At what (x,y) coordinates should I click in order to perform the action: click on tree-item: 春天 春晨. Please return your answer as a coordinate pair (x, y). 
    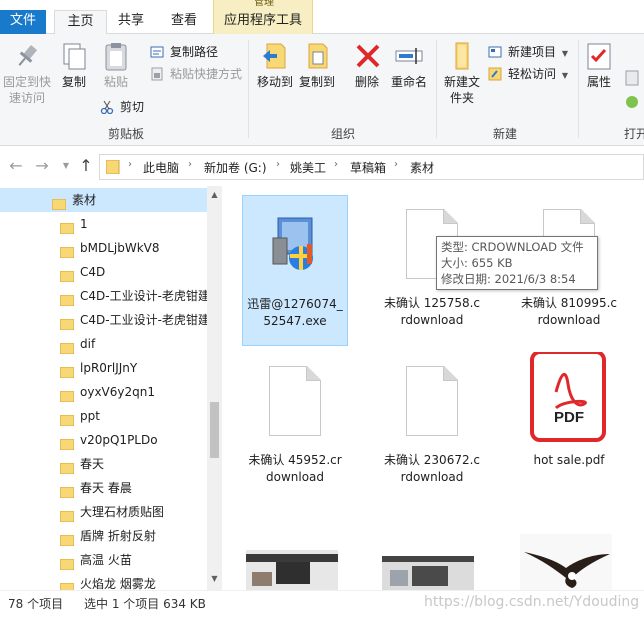
    Looking at the image, I should click on (103, 488).